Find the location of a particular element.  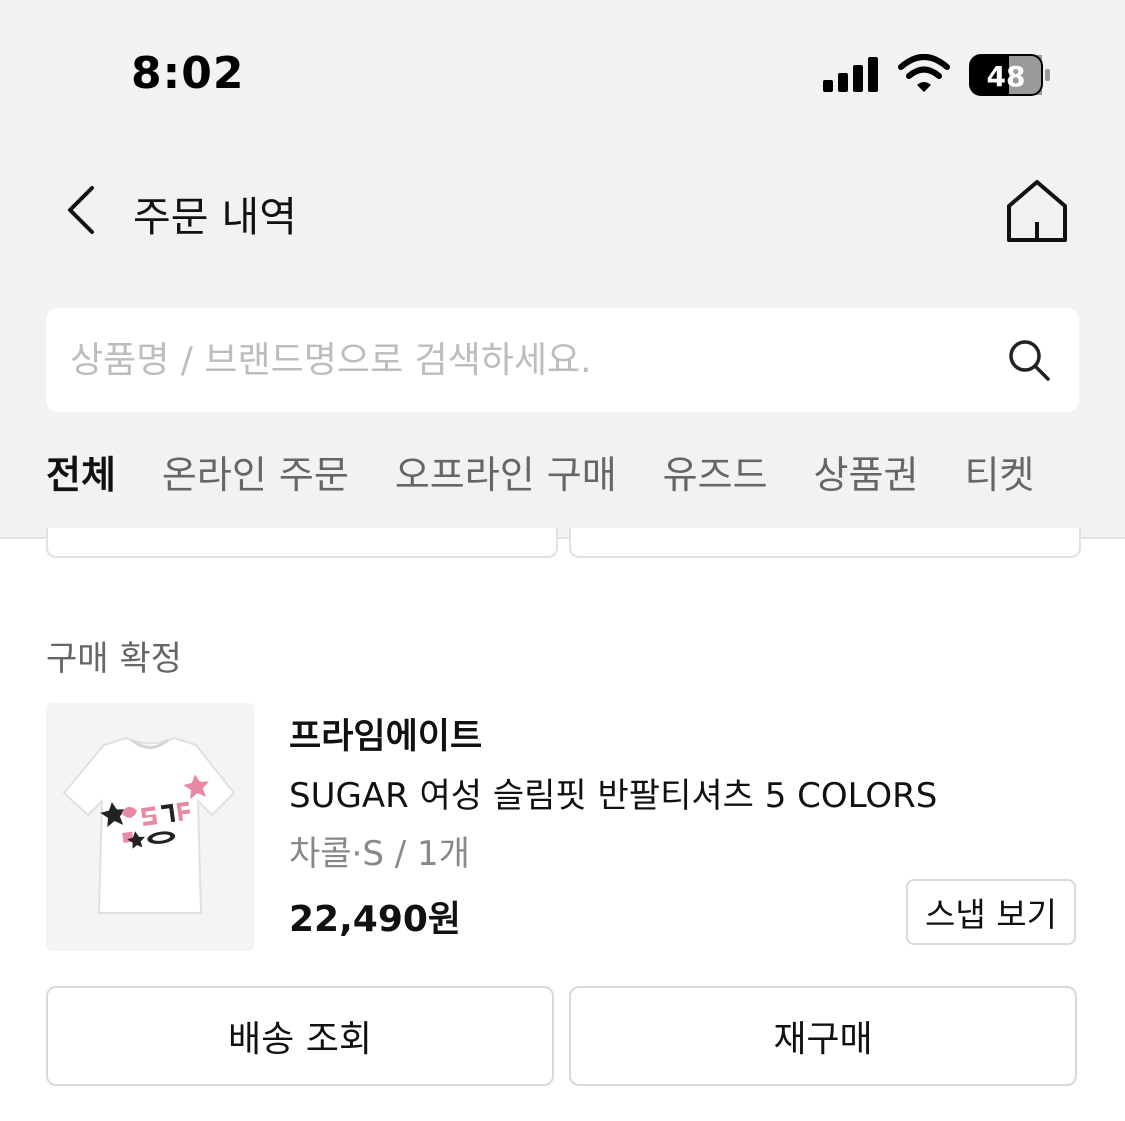

brand-name: 프라임에이트 is located at coordinates (385, 733).